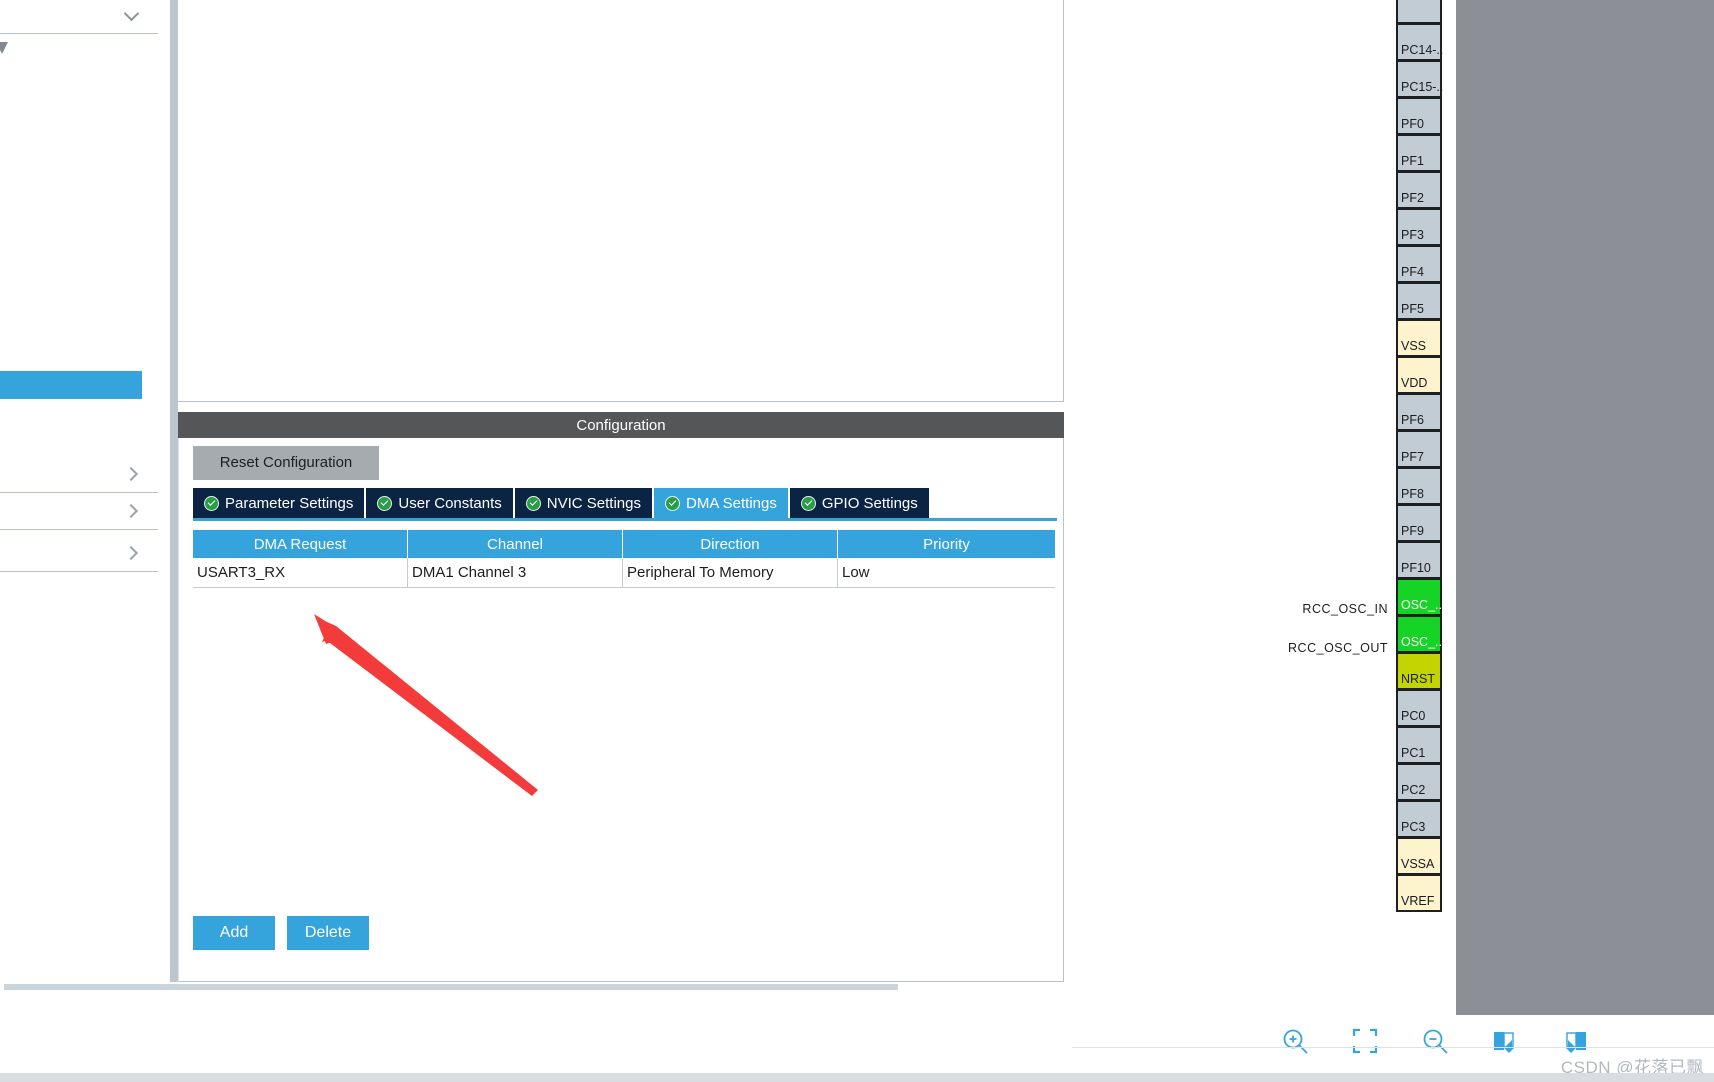 The image size is (1714, 1082). I want to click on chip-pin-label: VREF, so click(1418, 901).